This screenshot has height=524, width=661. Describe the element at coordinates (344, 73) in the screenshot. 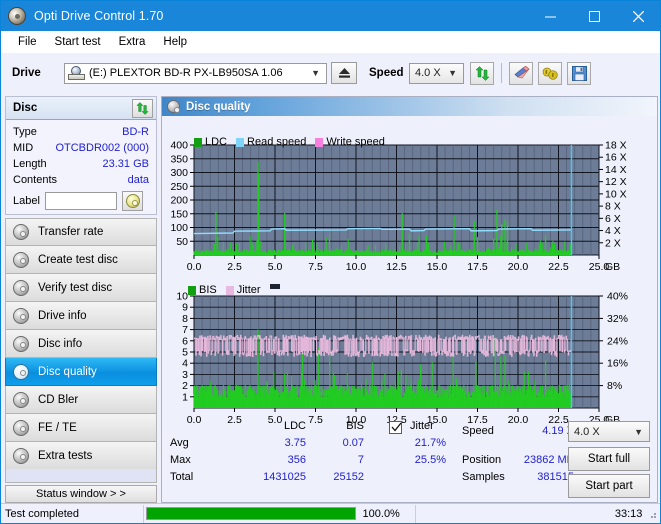

I see `eject-button` at that location.